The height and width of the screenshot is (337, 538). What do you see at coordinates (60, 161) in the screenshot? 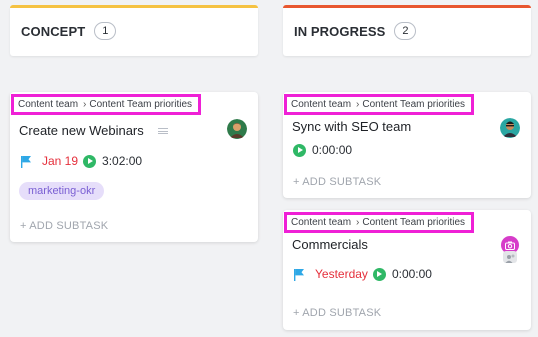
I see `due-date: Jan 19` at bounding box center [60, 161].